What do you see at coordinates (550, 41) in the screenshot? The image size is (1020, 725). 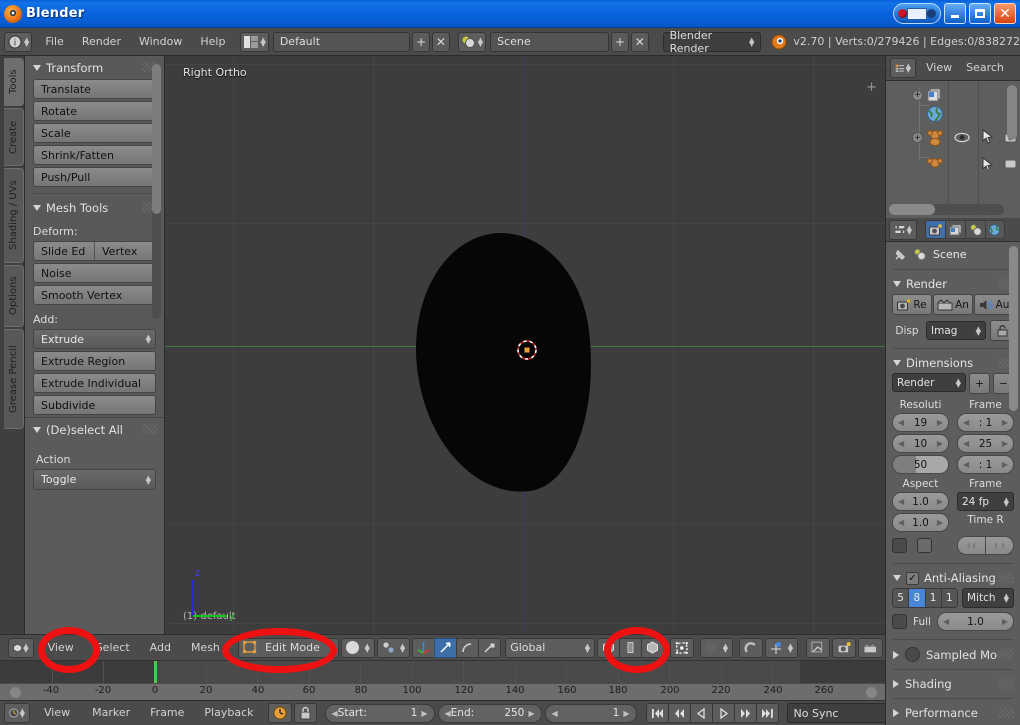 I see `scene-field: Scene` at bounding box center [550, 41].